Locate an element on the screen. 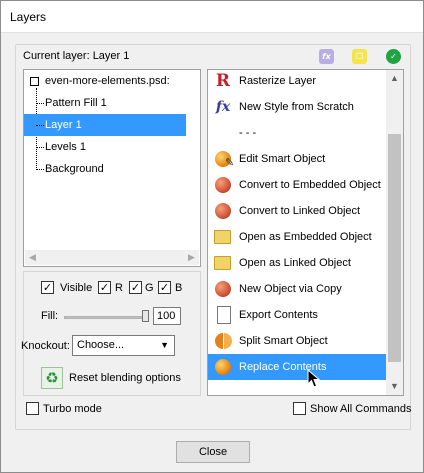 The image size is (424, 473). tree-root-item: even-more-elements.psd: is located at coordinates (105, 81).